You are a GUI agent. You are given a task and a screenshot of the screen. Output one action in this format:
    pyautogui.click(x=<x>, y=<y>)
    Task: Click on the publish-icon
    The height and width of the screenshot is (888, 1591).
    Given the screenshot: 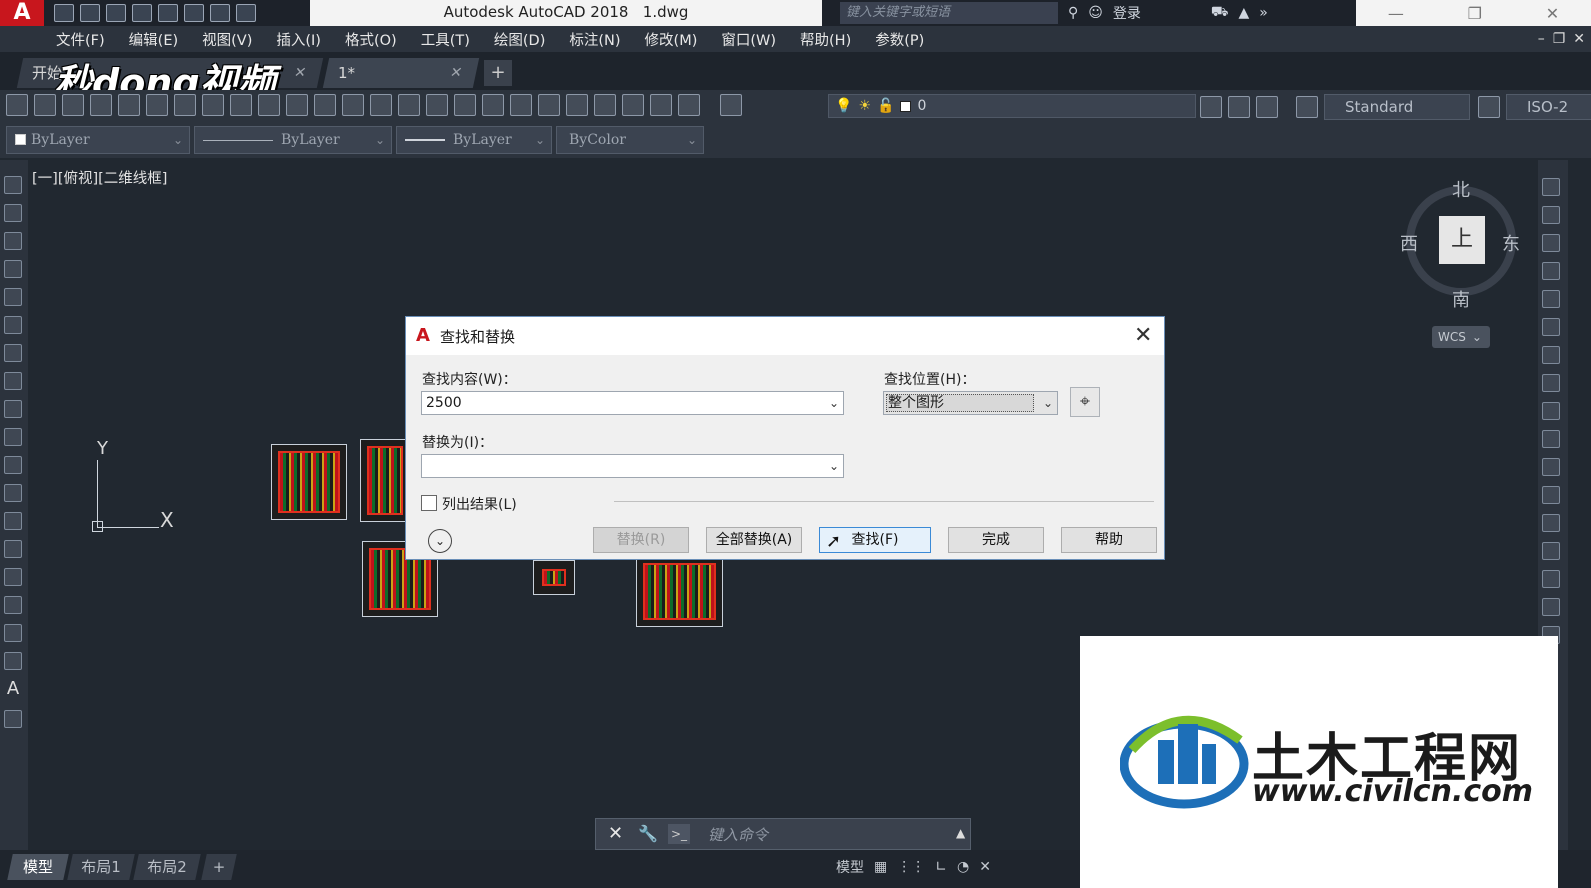 What is the action you would take?
    pyautogui.click(x=157, y=105)
    